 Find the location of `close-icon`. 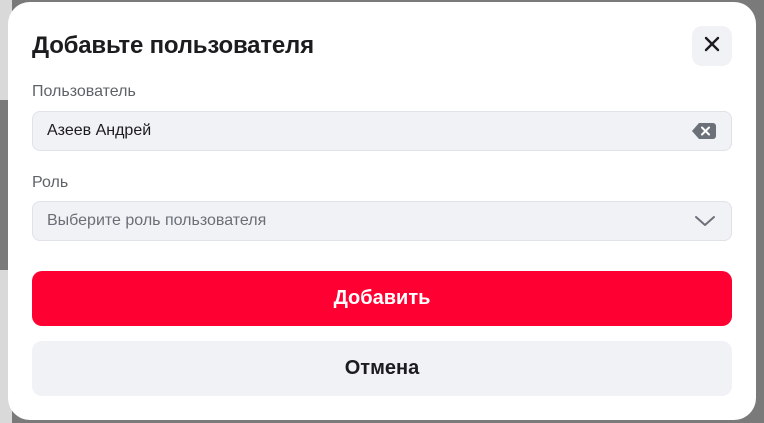

close-icon is located at coordinates (712, 46).